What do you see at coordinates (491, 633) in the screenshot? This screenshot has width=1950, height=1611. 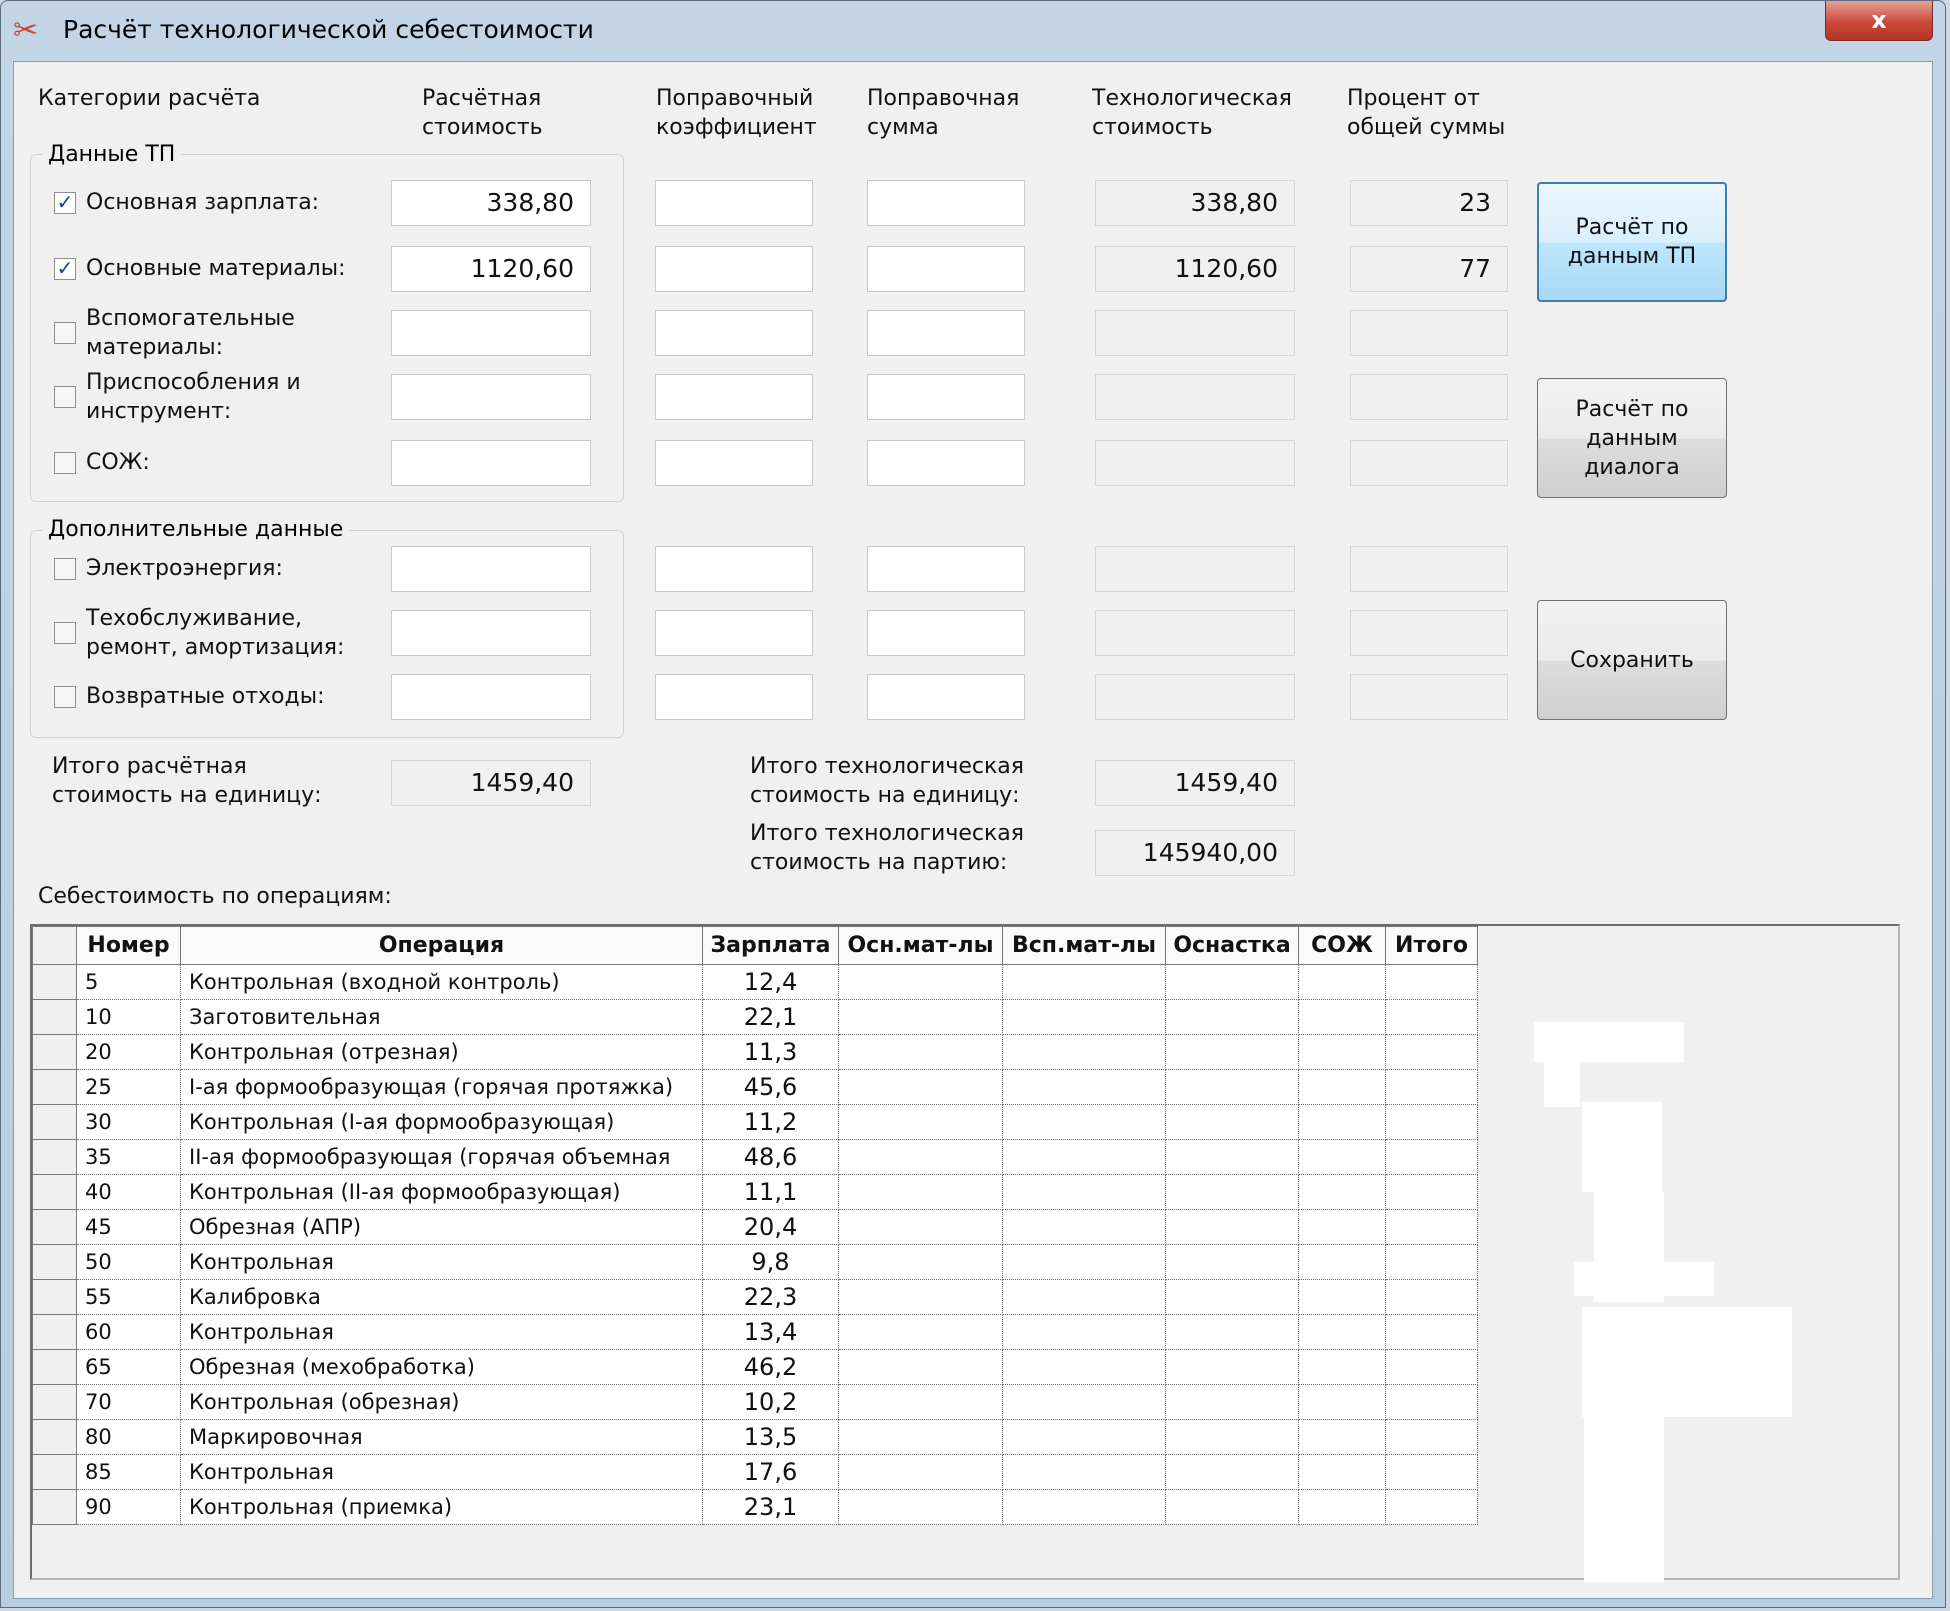 I see `calc-maintenance` at bounding box center [491, 633].